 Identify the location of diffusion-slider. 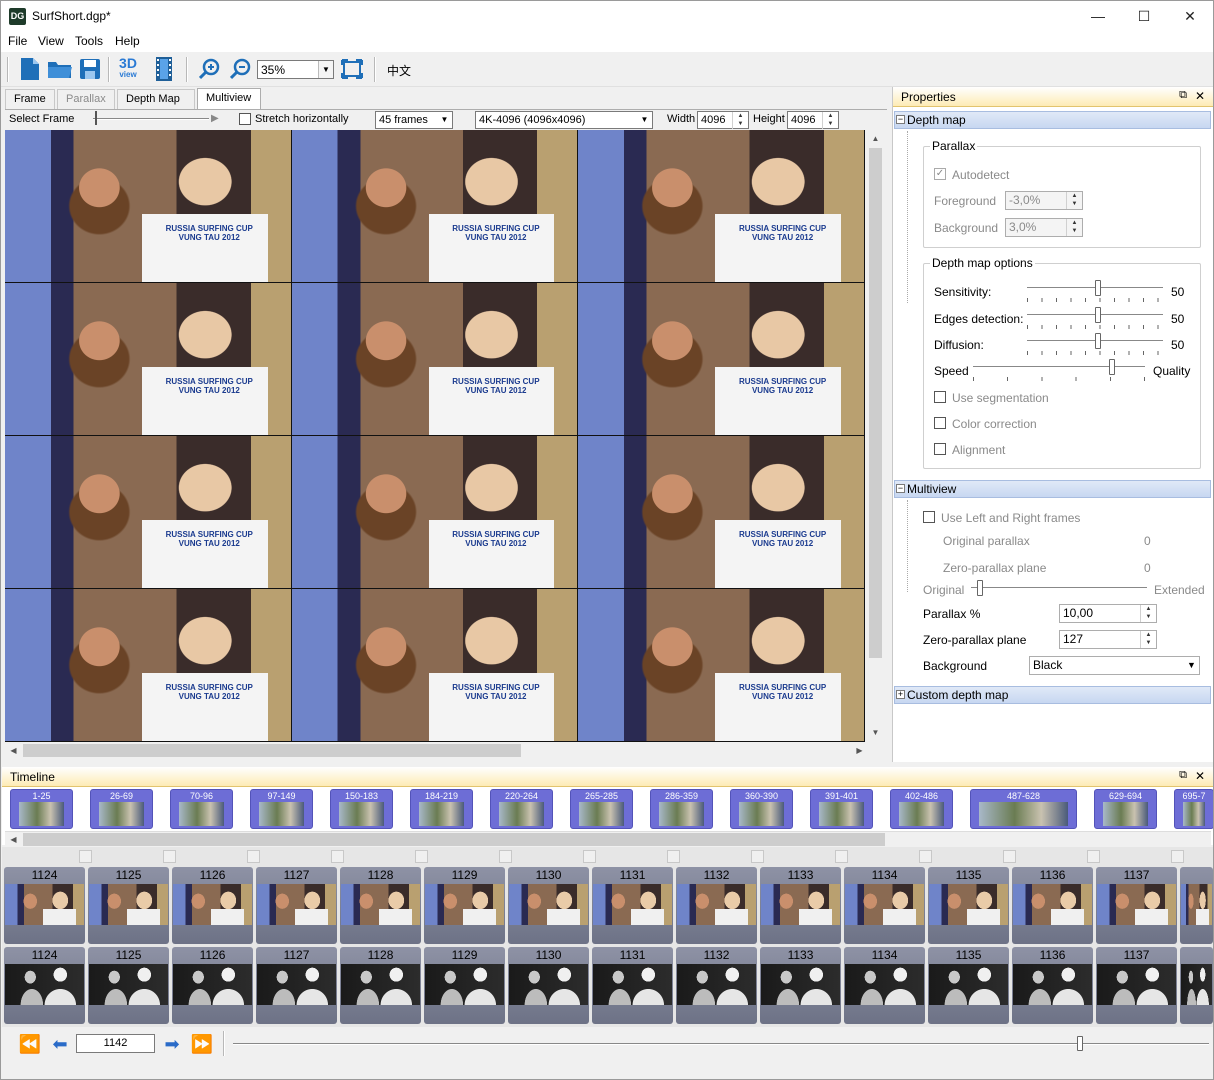
(1095, 345).